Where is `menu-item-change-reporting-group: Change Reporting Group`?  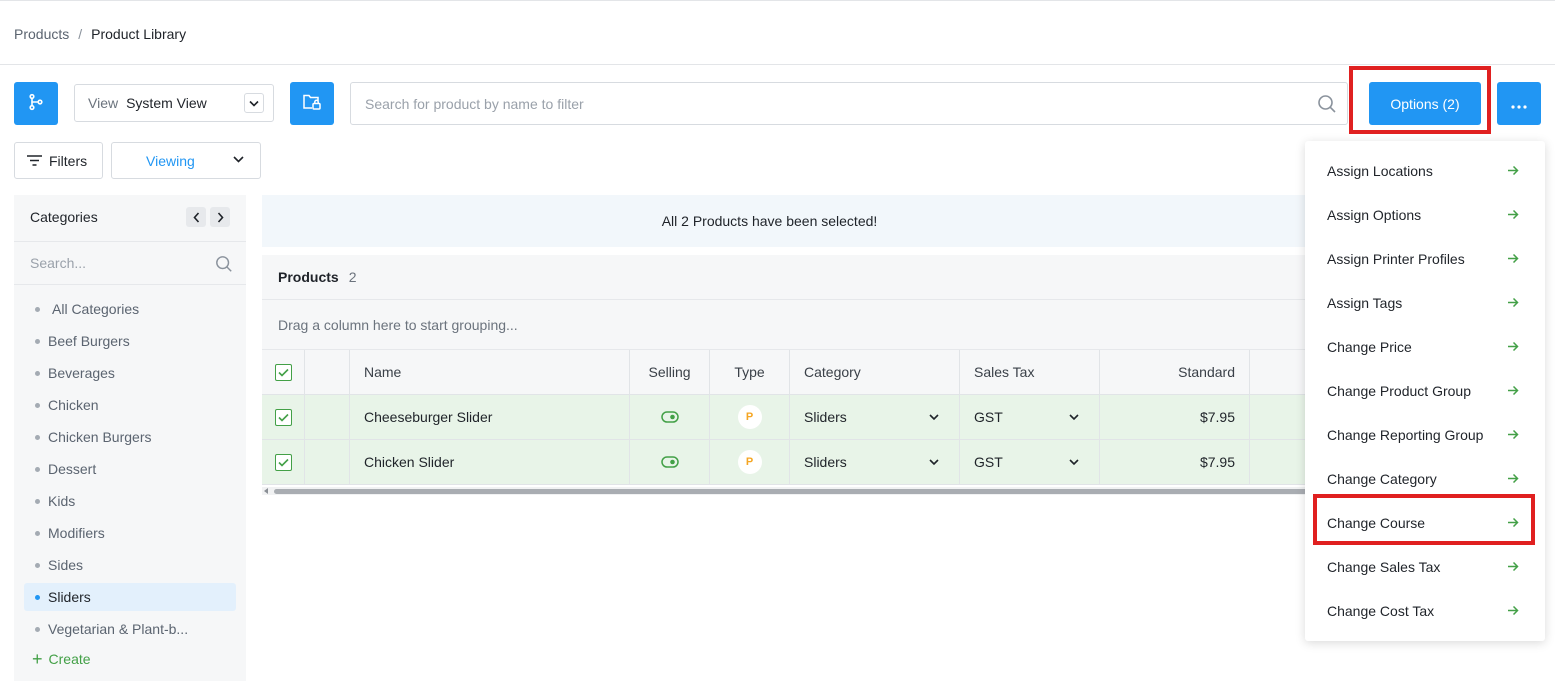
menu-item-change-reporting-group: Change Reporting Group is located at coordinates (1425, 435).